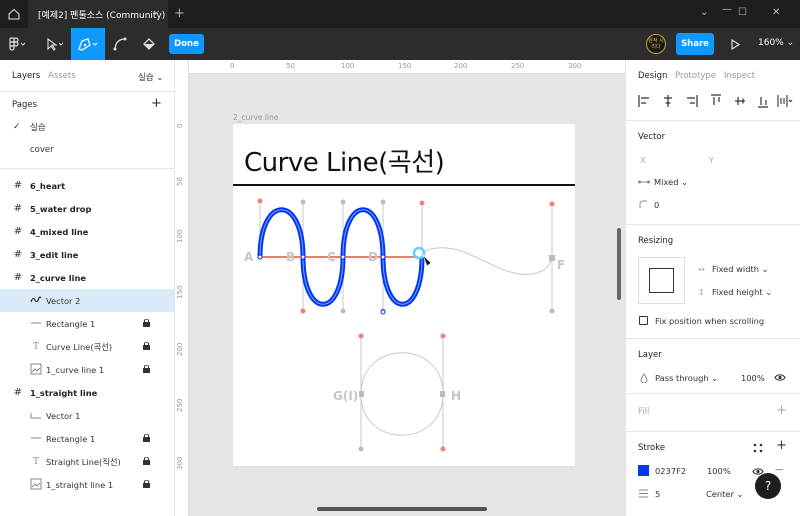 Image resolution: width=800 pixels, height=516 pixels. What do you see at coordinates (402, 509) in the screenshot?
I see `horizontal-scrollbar` at bounding box center [402, 509].